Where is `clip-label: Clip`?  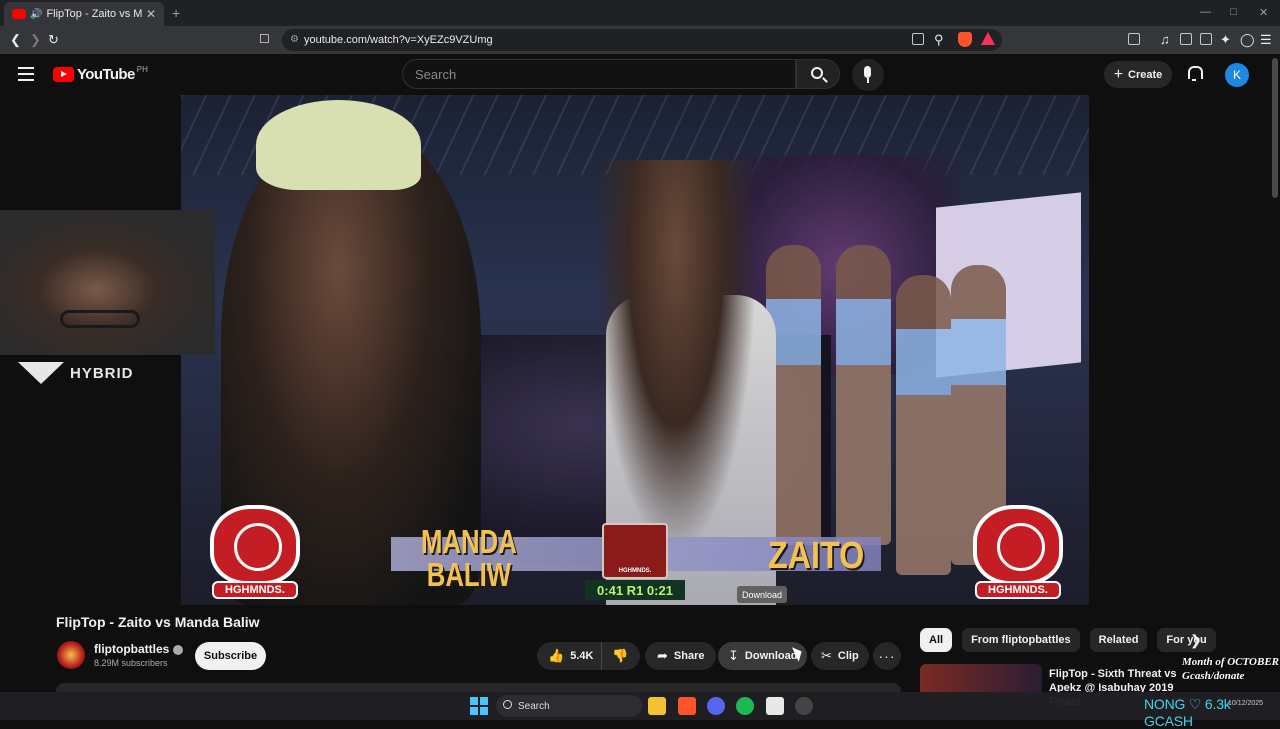
clip-label: Clip is located at coordinates (848, 656).